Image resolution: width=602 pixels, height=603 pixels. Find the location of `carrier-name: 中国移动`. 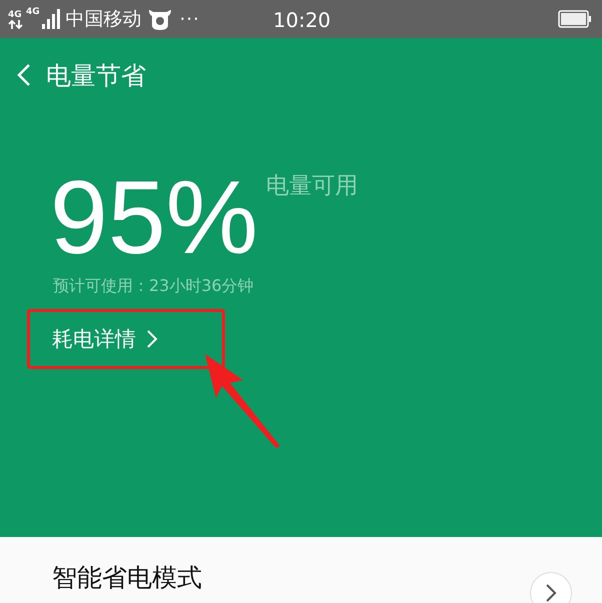

carrier-name: 中国移动 is located at coordinates (104, 19).